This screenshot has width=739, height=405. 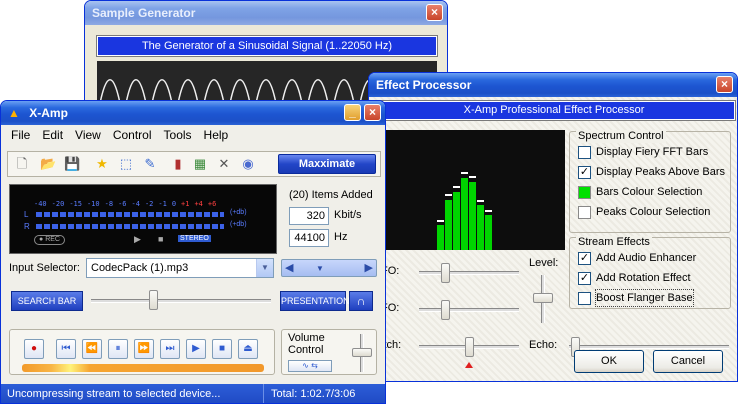 What do you see at coordinates (313, 394) in the screenshot?
I see `status-total-time: Total: 1:02.7/3:06` at bounding box center [313, 394].